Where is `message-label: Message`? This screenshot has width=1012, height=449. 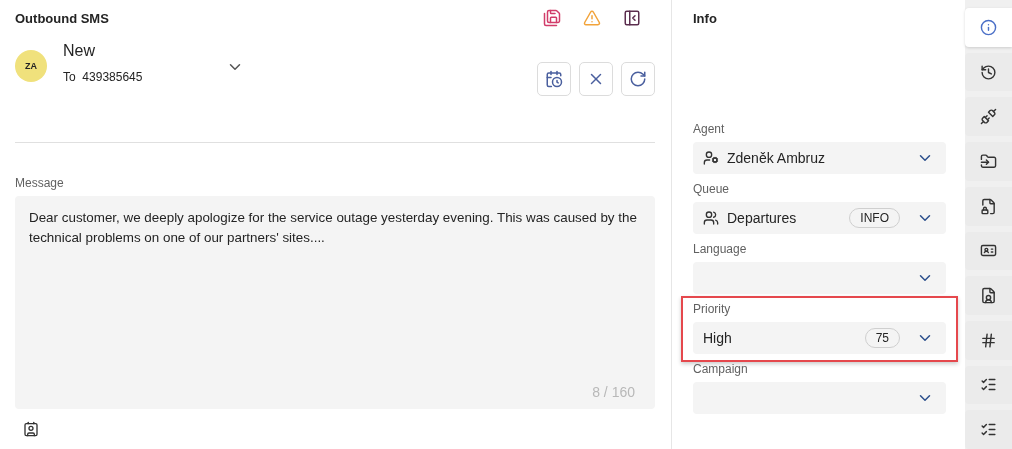
message-label: Message is located at coordinates (40, 183).